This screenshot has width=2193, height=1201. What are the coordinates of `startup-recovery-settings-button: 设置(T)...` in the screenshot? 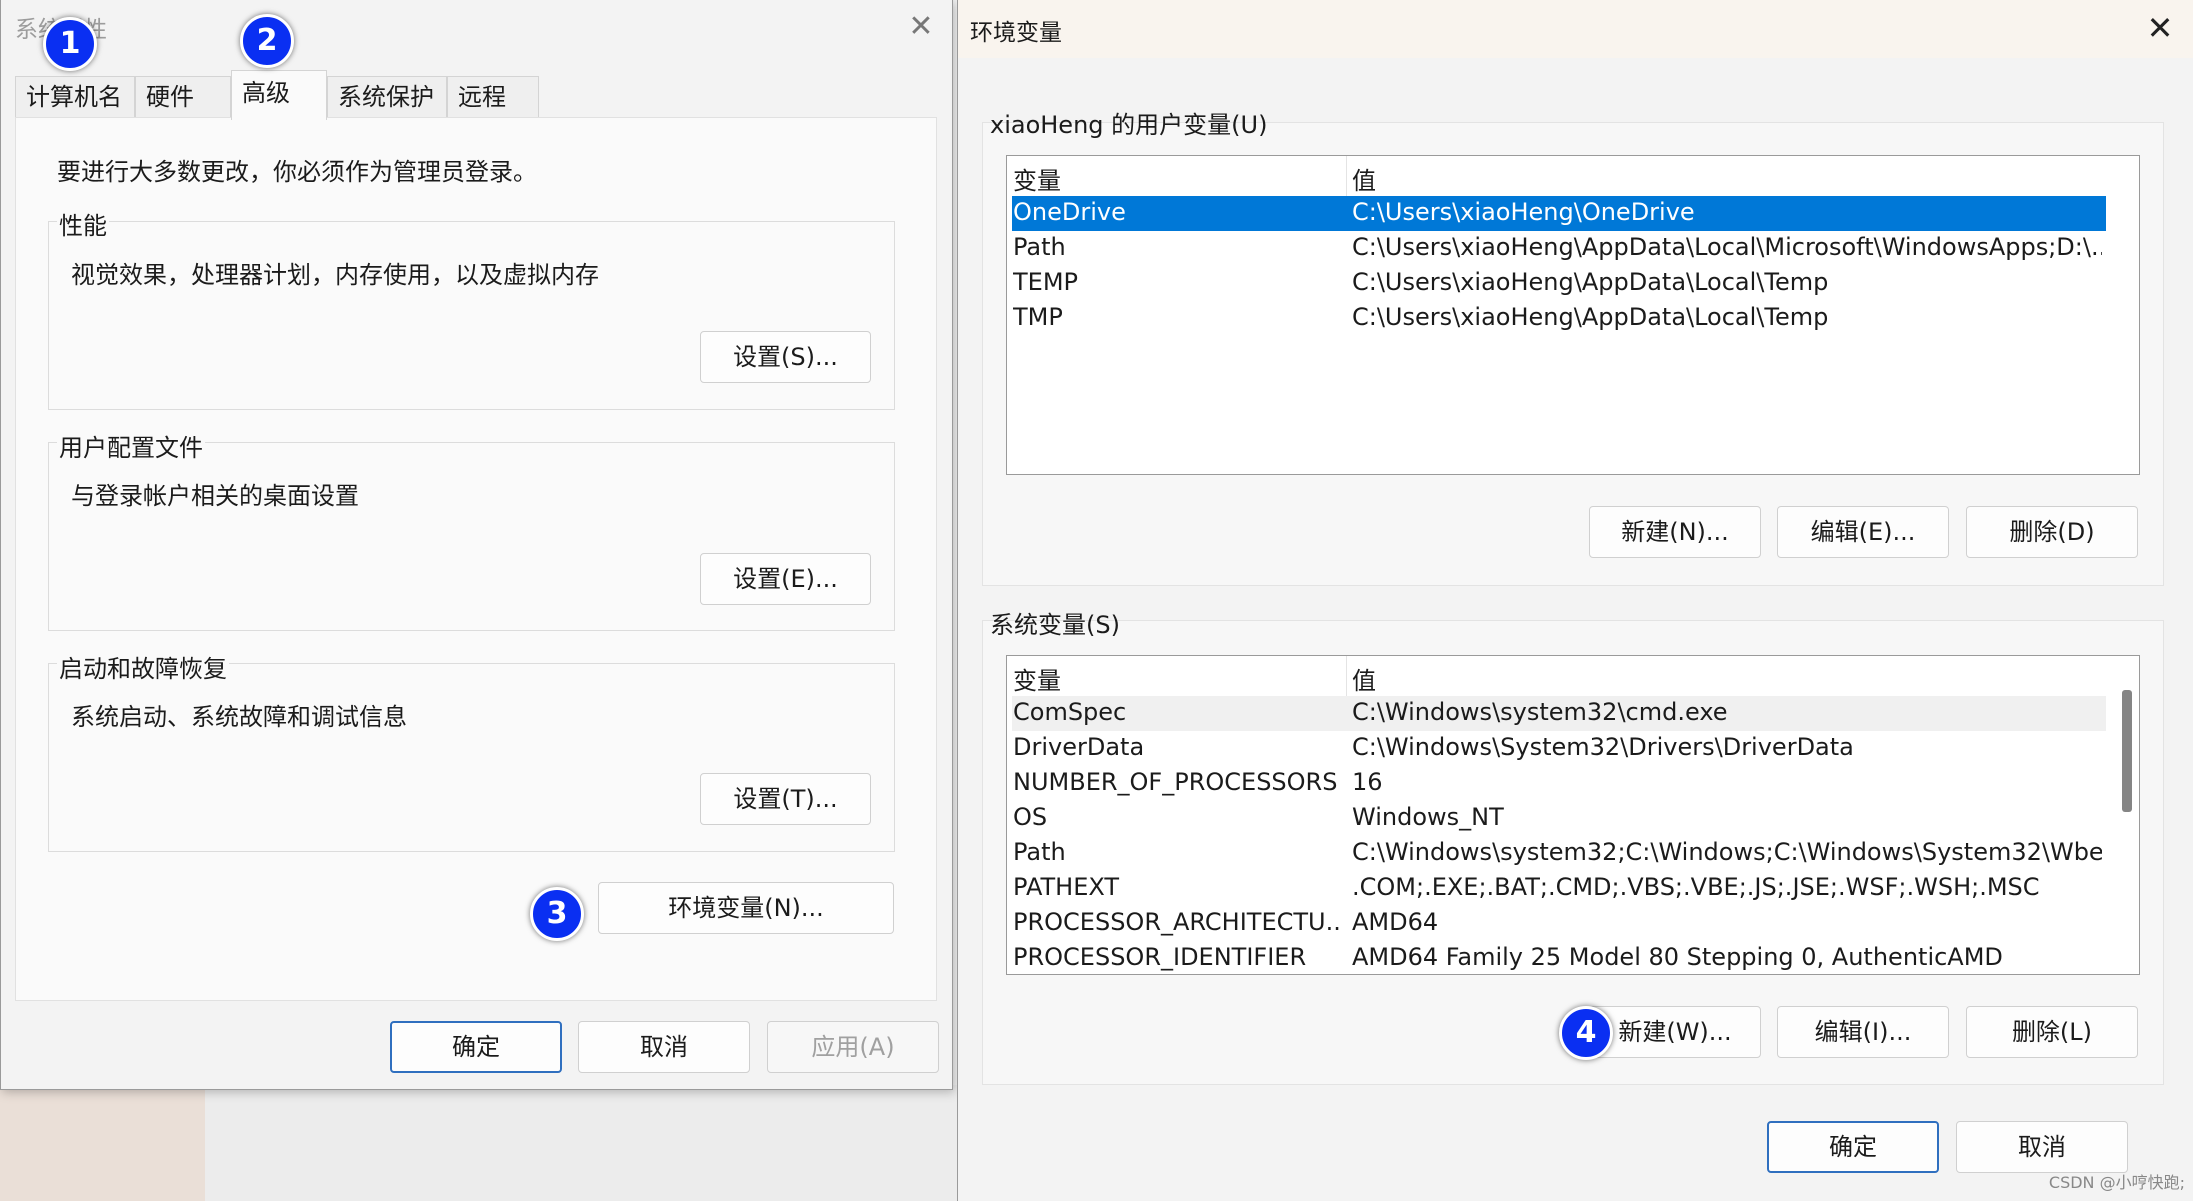 It's located at (785, 799).